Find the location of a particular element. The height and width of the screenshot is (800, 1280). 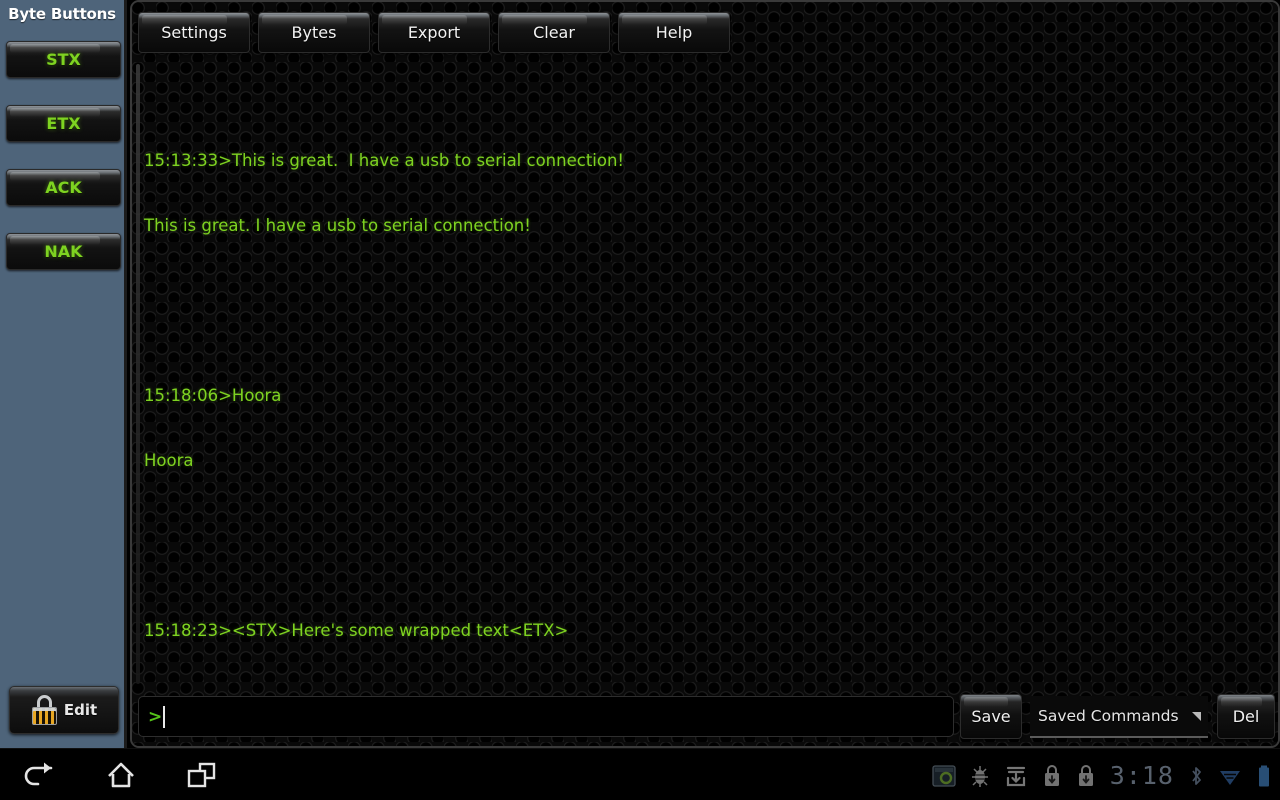

edit-button-label: Edit is located at coordinates (80, 710).